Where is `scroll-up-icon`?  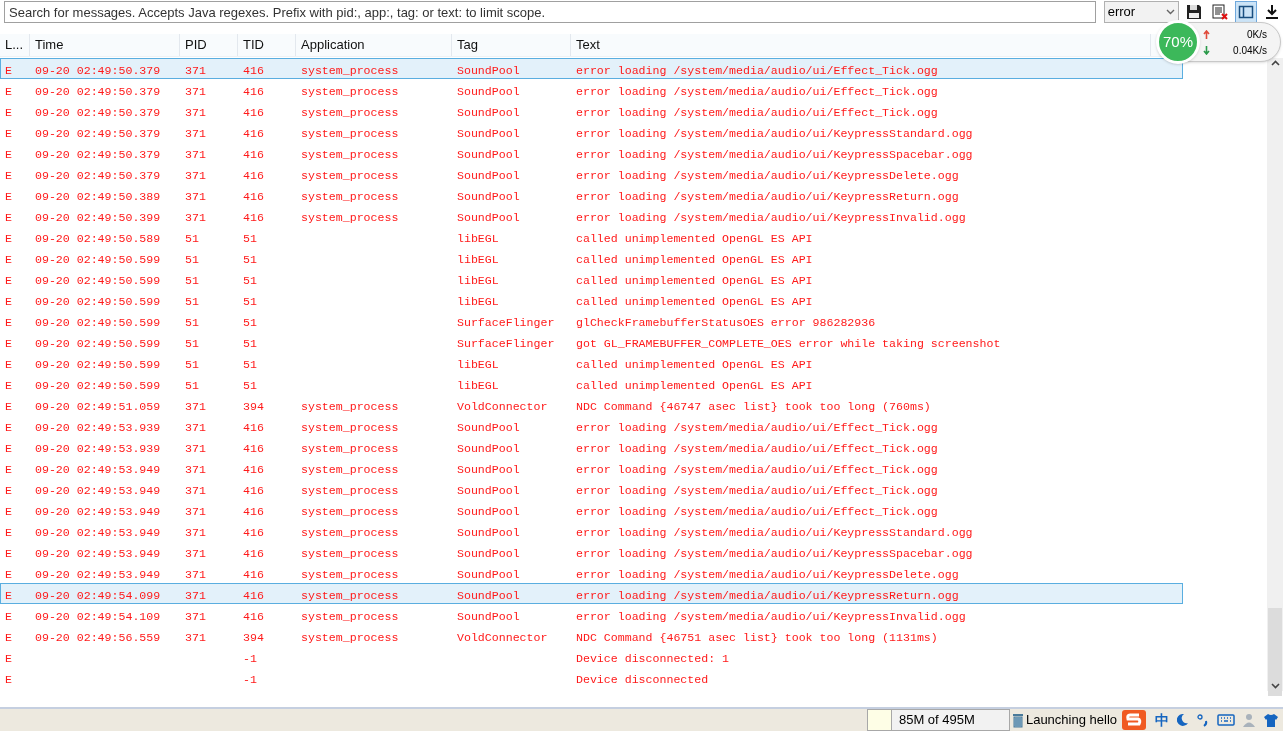 scroll-up-icon is located at coordinates (1275, 63).